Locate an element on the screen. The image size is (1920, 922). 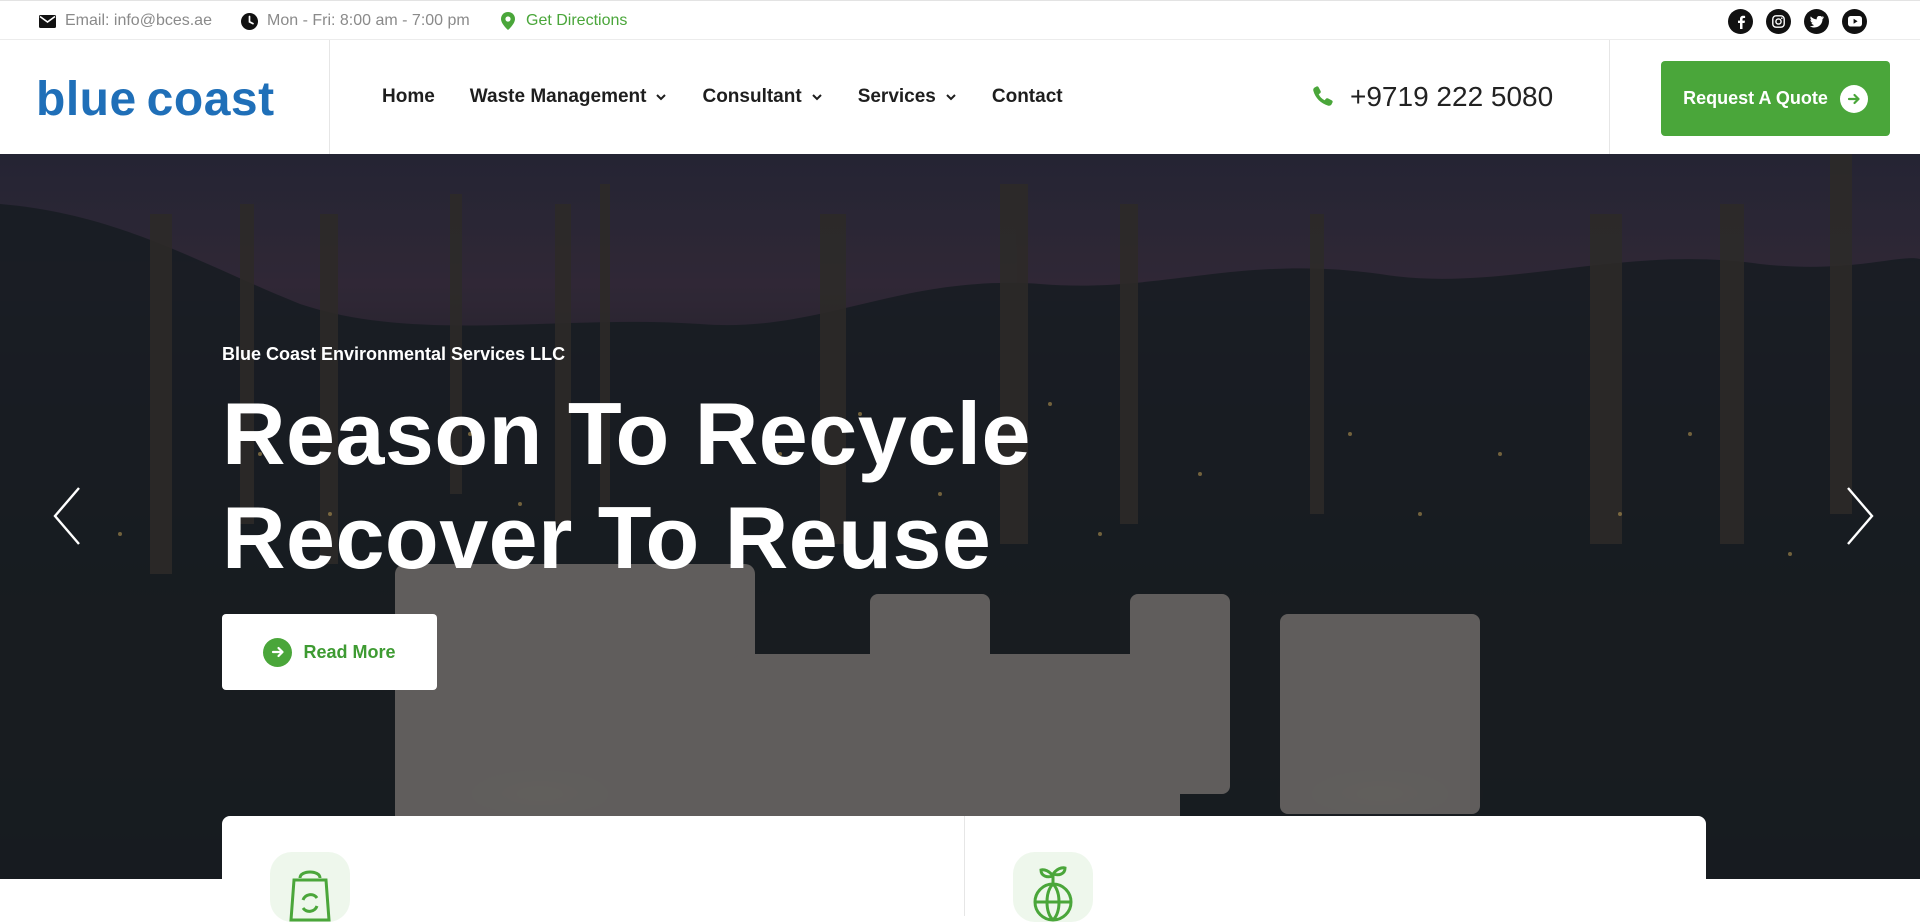
chevron-right-icon is located at coordinates (1860, 516).